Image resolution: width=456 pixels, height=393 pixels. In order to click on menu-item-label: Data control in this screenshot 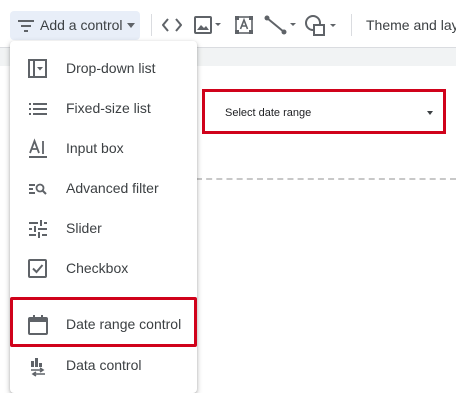, I will do `click(104, 365)`.